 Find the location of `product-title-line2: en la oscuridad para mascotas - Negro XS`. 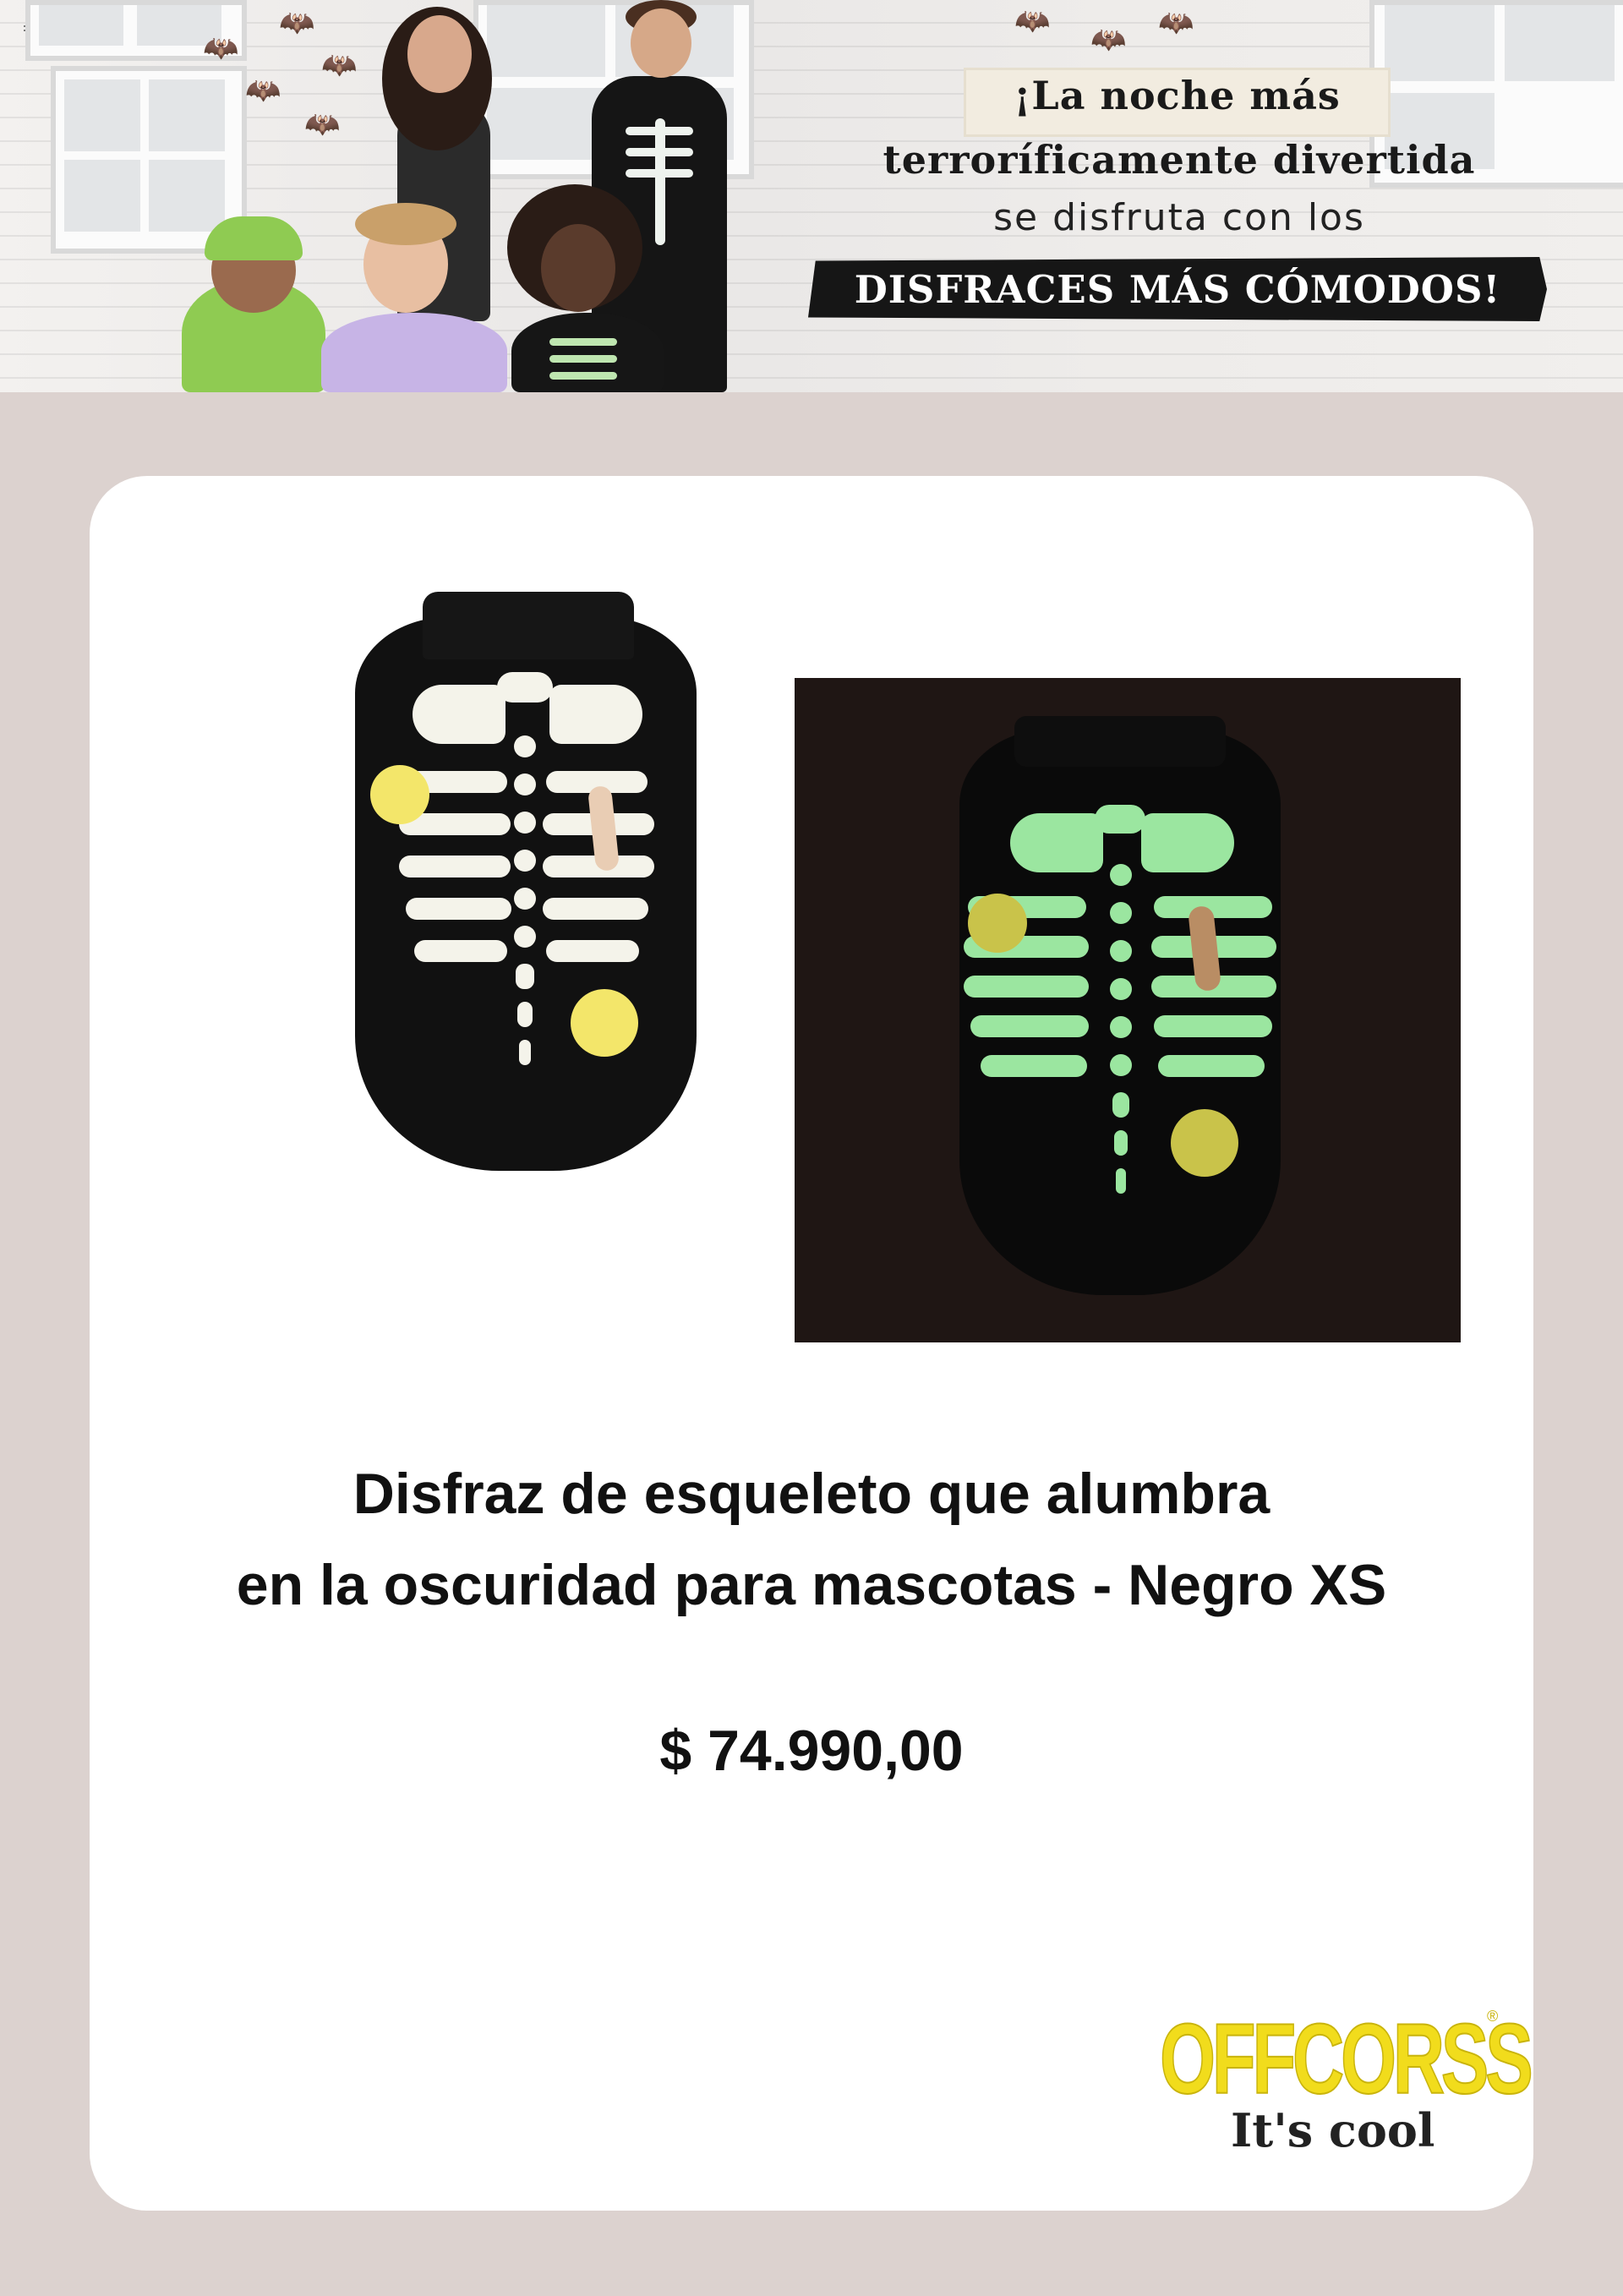

product-title-line2: en la oscuridad para mascotas - Negro XS is located at coordinates (812, 1585).